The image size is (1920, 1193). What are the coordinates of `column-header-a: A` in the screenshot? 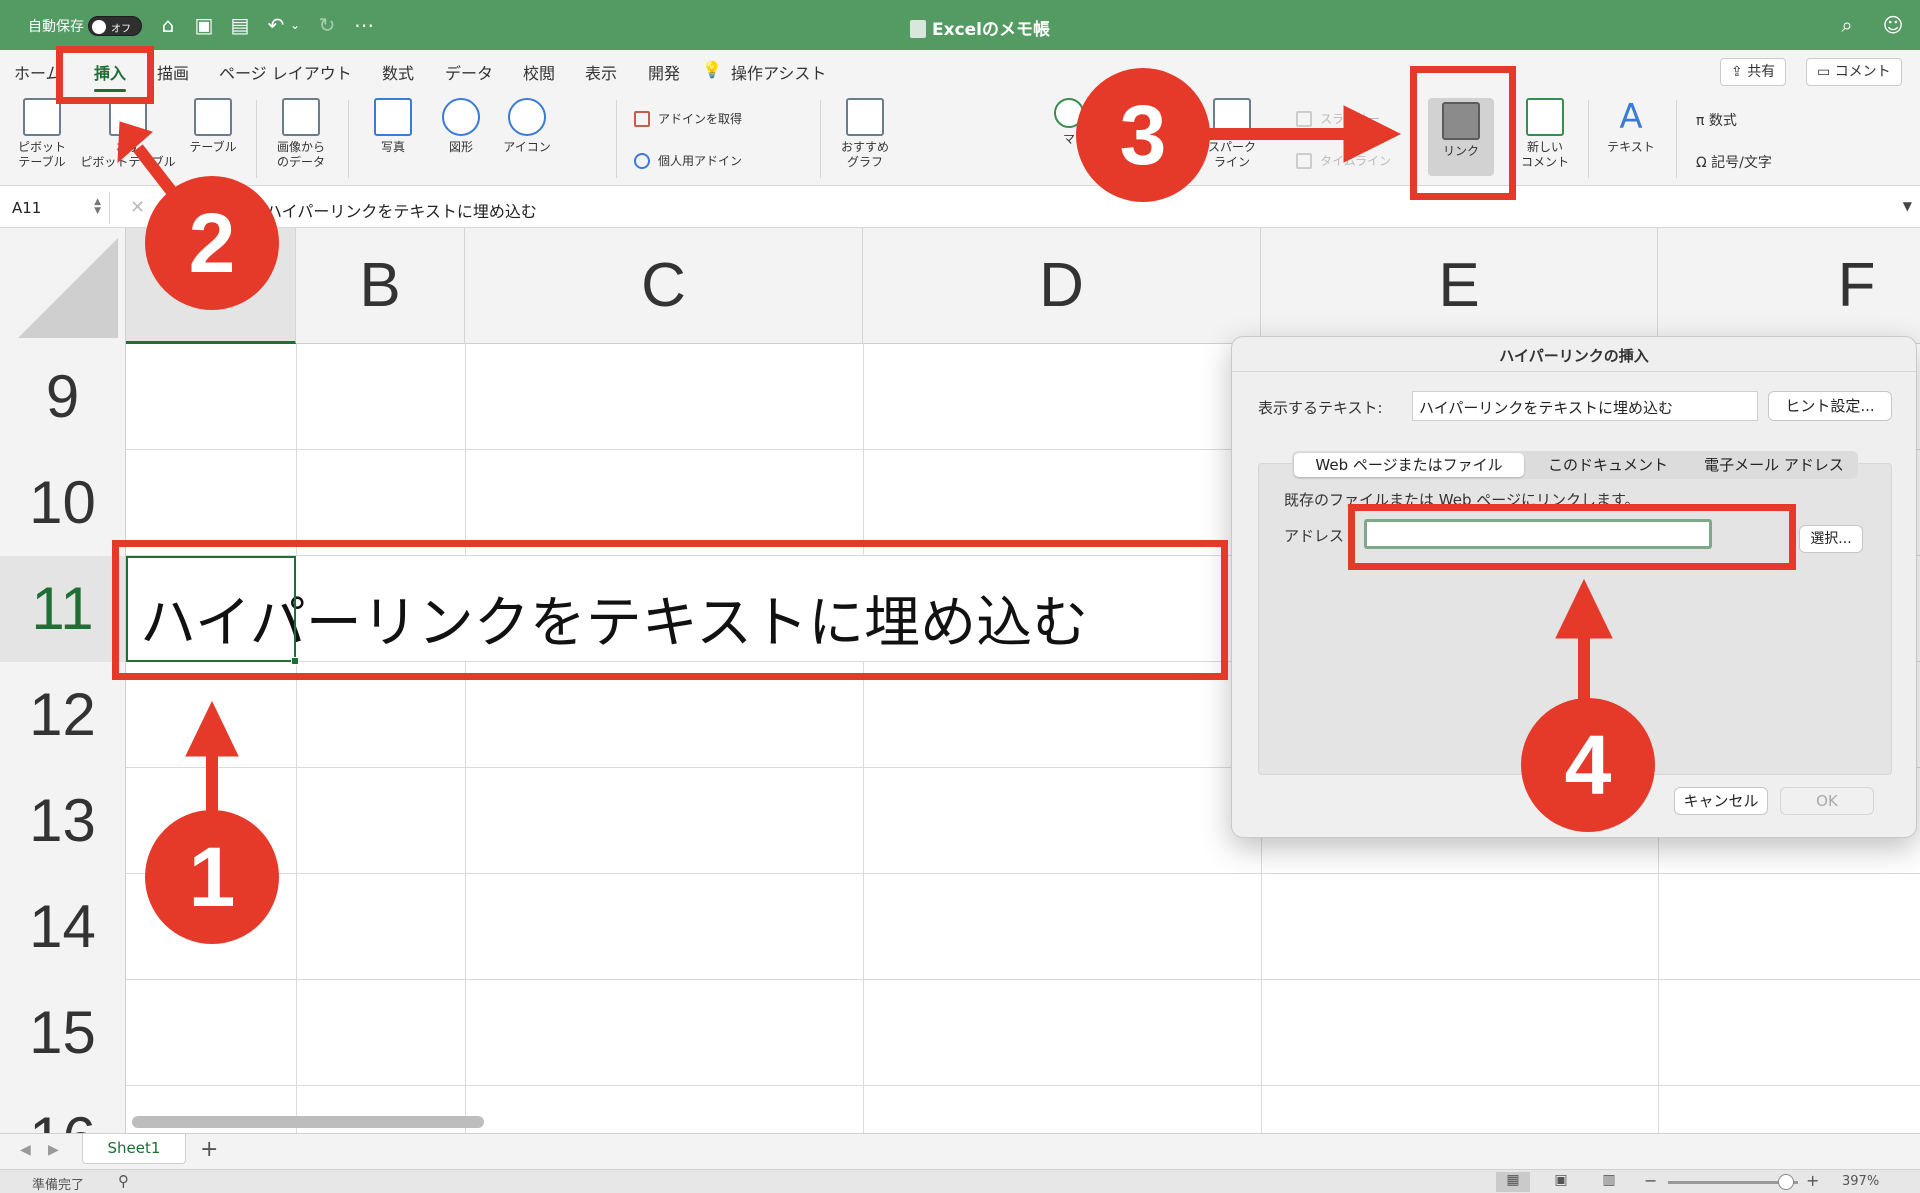 It's located at (211, 286).